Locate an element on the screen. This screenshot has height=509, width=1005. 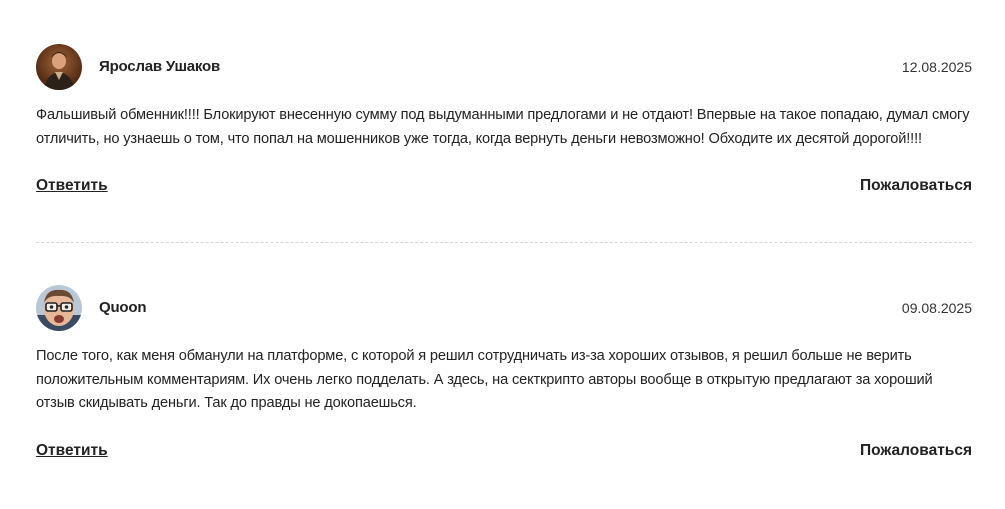
review-author: Quoon is located at coordinates (123, 307).